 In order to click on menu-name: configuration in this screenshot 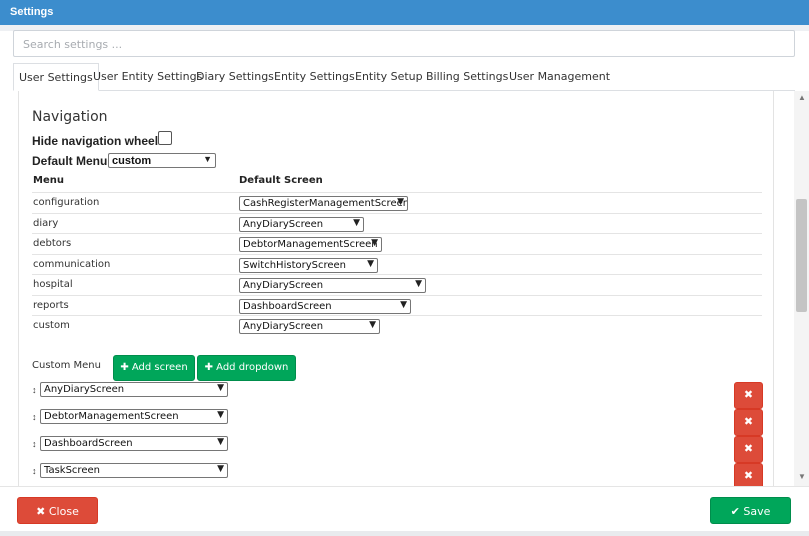, I will do `click(66, 202)`.